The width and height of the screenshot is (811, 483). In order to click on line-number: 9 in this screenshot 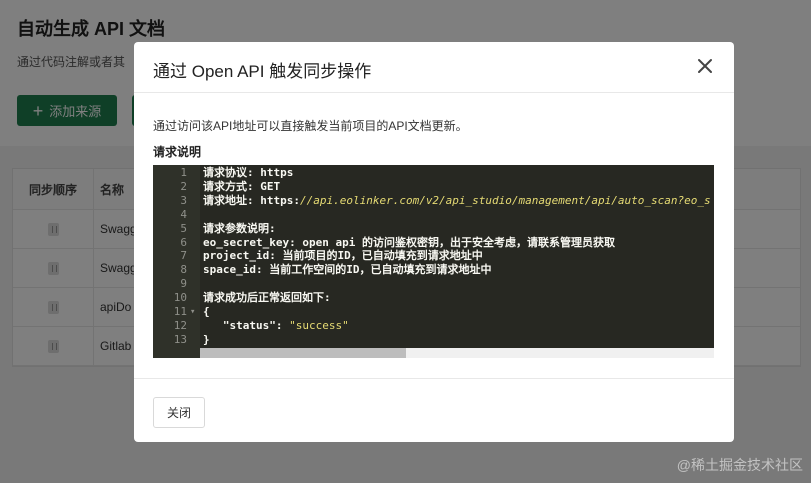, I will do `click(183, 284)`.